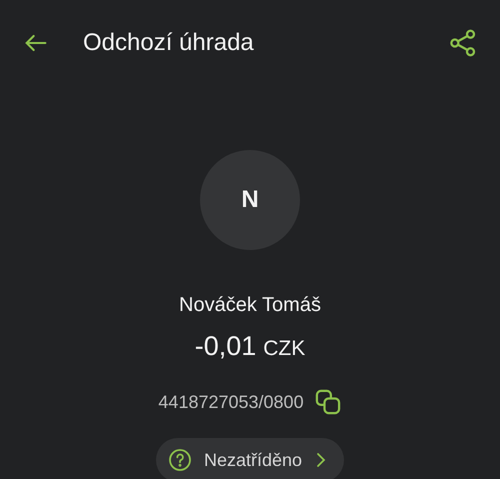 Image resolution: width=500 pixels, height=479 pixels. What do you see at coordinates (284, 349) in the screenshot?
I see `currency: CZK` at bounding box center [284, 349].